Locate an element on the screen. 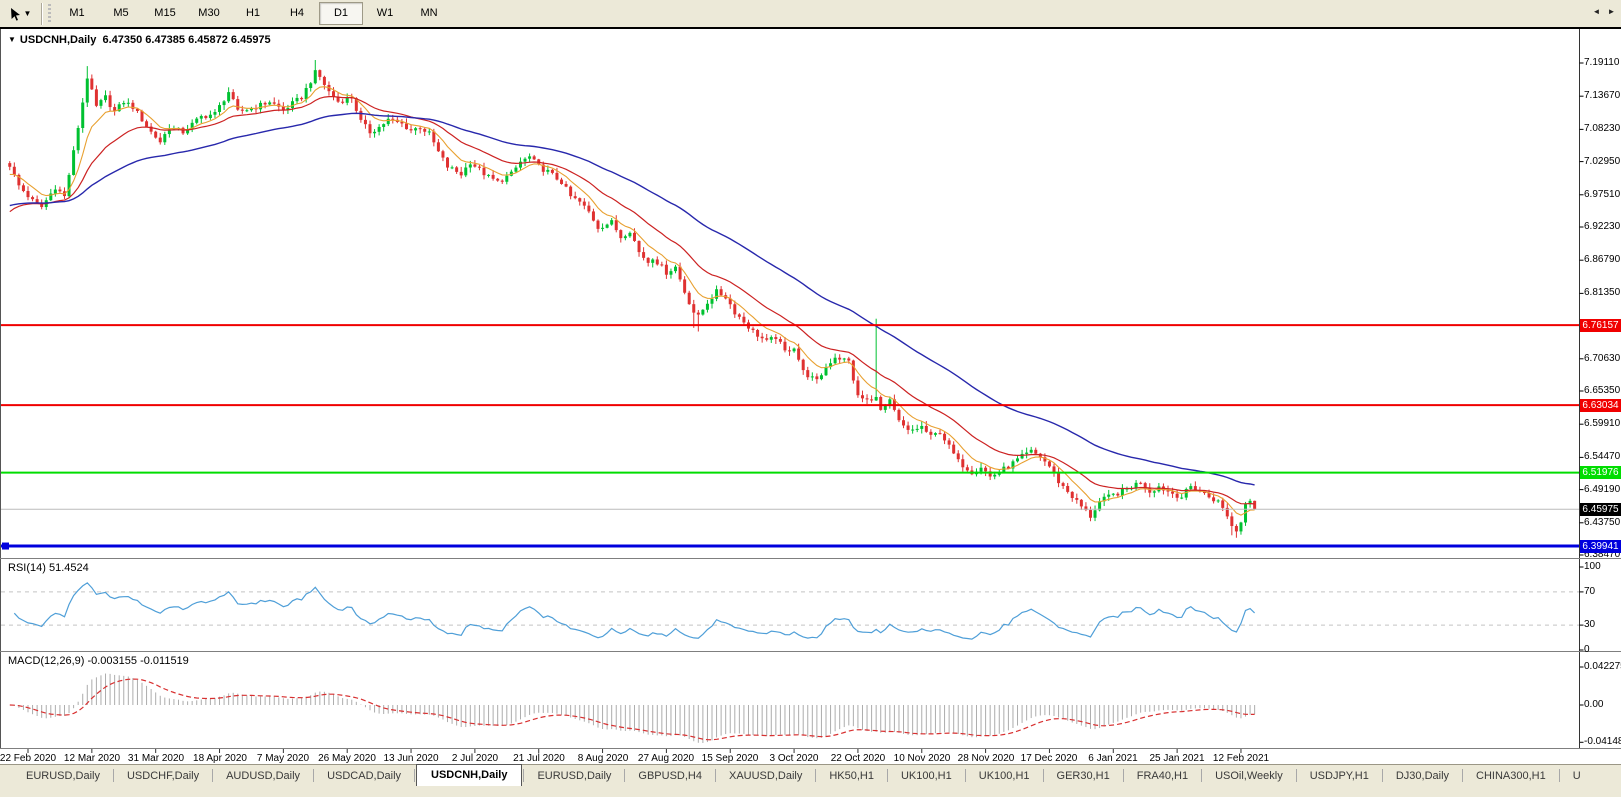 Image resolution: width=1621 pixels, height=797 pixels. cursor-tool-button: ▼ is located at coordinates (20, 14).